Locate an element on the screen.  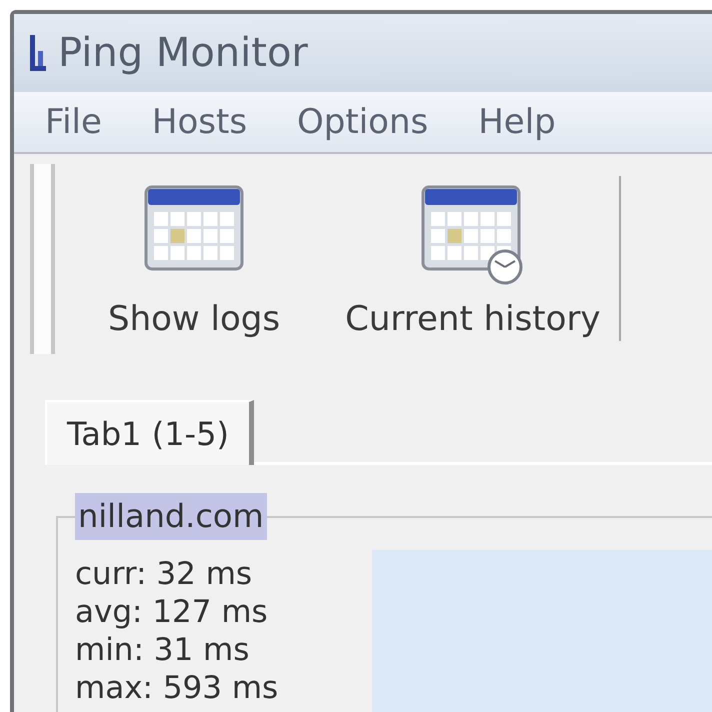
menu-item: File is located at coordinates (73, 122).